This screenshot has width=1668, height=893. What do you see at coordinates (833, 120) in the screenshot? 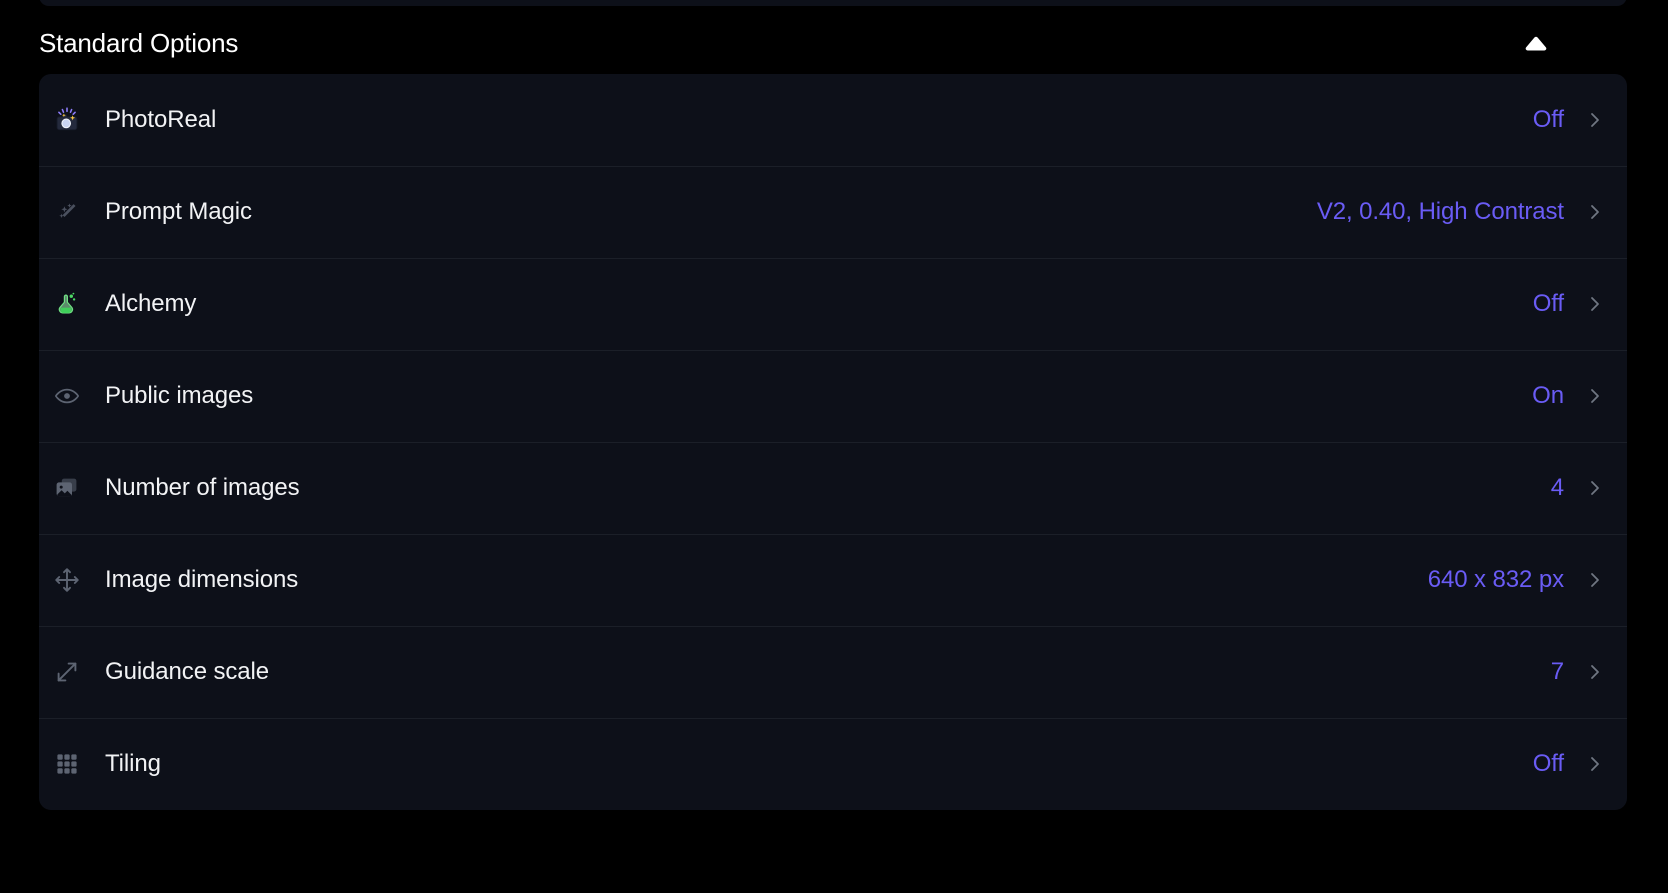
I see `option-row-photoreal: PhotoReal Off` at bounding box center [833, 120].